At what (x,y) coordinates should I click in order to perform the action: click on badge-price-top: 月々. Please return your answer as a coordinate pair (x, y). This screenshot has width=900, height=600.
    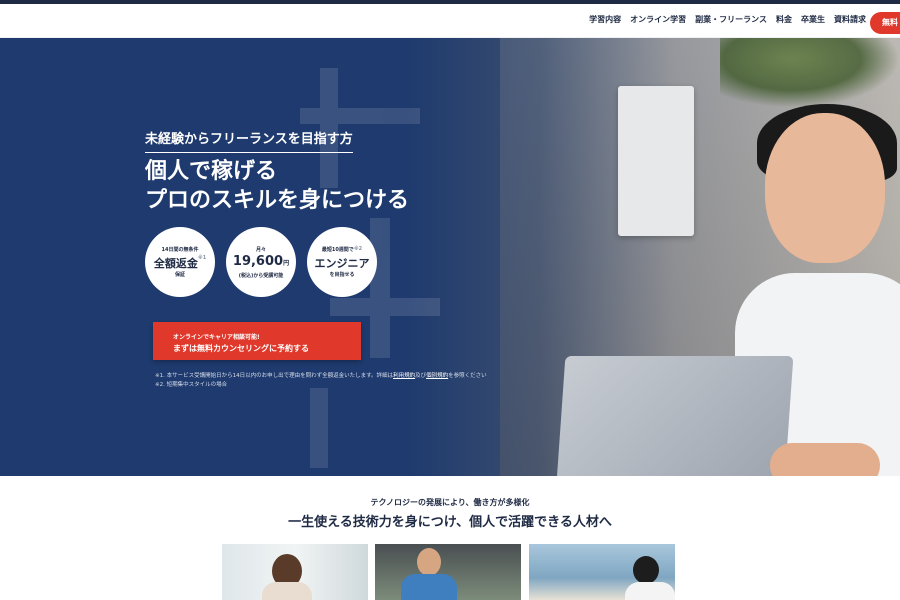
    Looking at the image, I should click on (260, 250).